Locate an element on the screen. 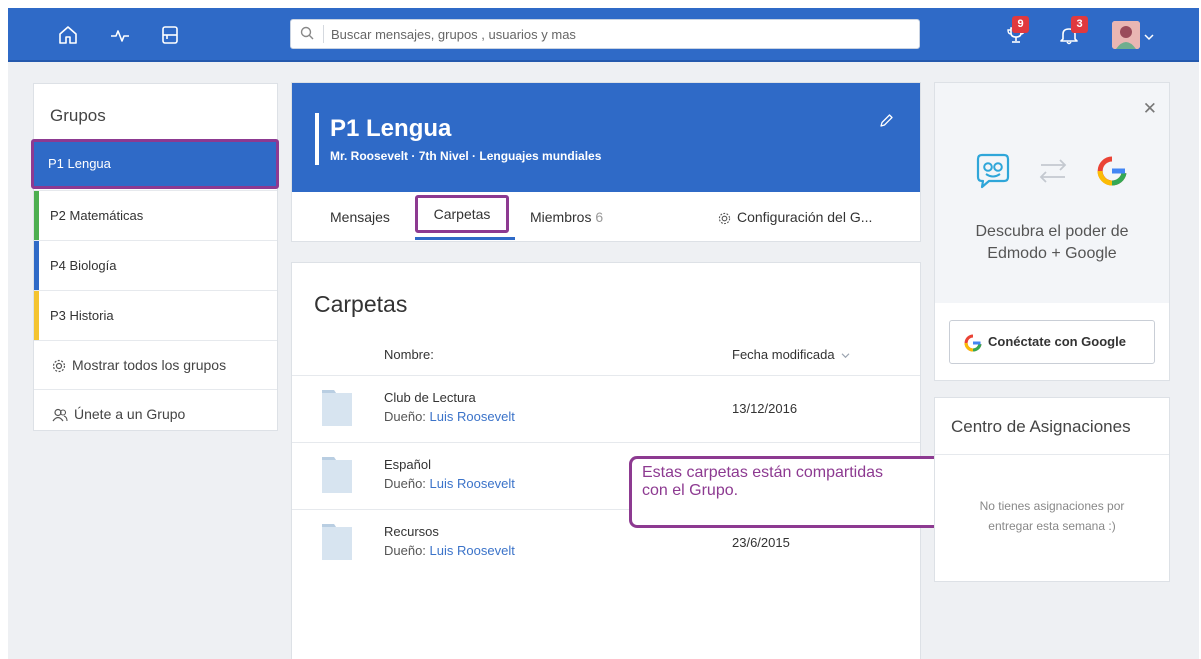 This screenshot has width=1201, height=659. sidebar-item-label: P1 Lengua is located at coordinates (79, 163).